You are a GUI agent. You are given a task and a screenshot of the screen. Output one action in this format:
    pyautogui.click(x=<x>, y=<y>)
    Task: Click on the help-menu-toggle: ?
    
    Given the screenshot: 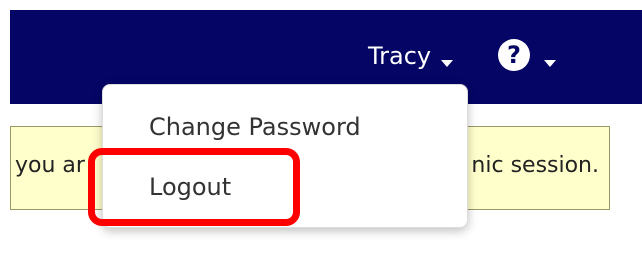 What is the action you would take?
    pyautogui.click(x=527, y=55)
    